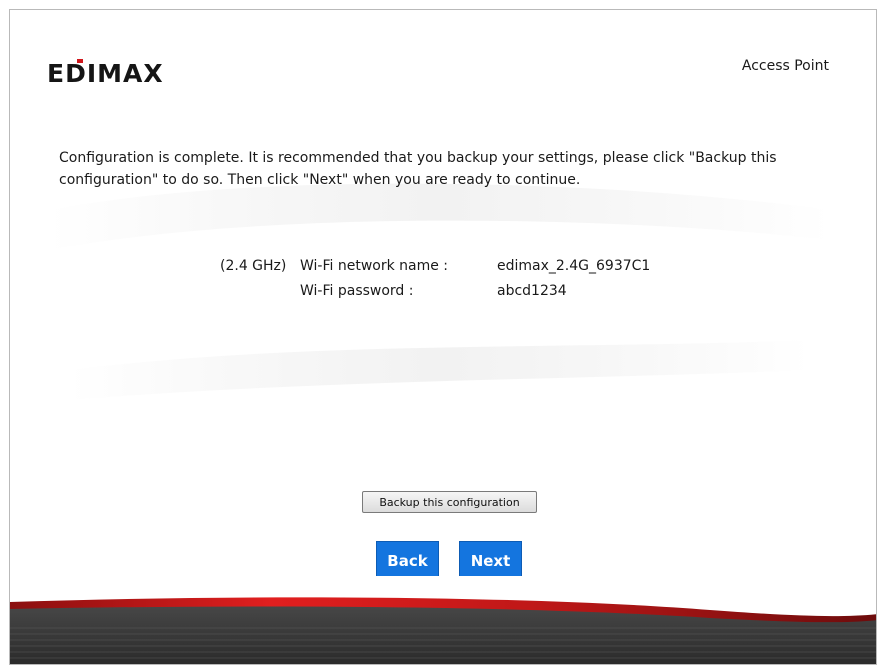 The height and width of the screenshot is (666, 878). What do you see at coordinates (443, 620) in the screenshot?
I see `footer-banner` at bounding box center [443, 620].